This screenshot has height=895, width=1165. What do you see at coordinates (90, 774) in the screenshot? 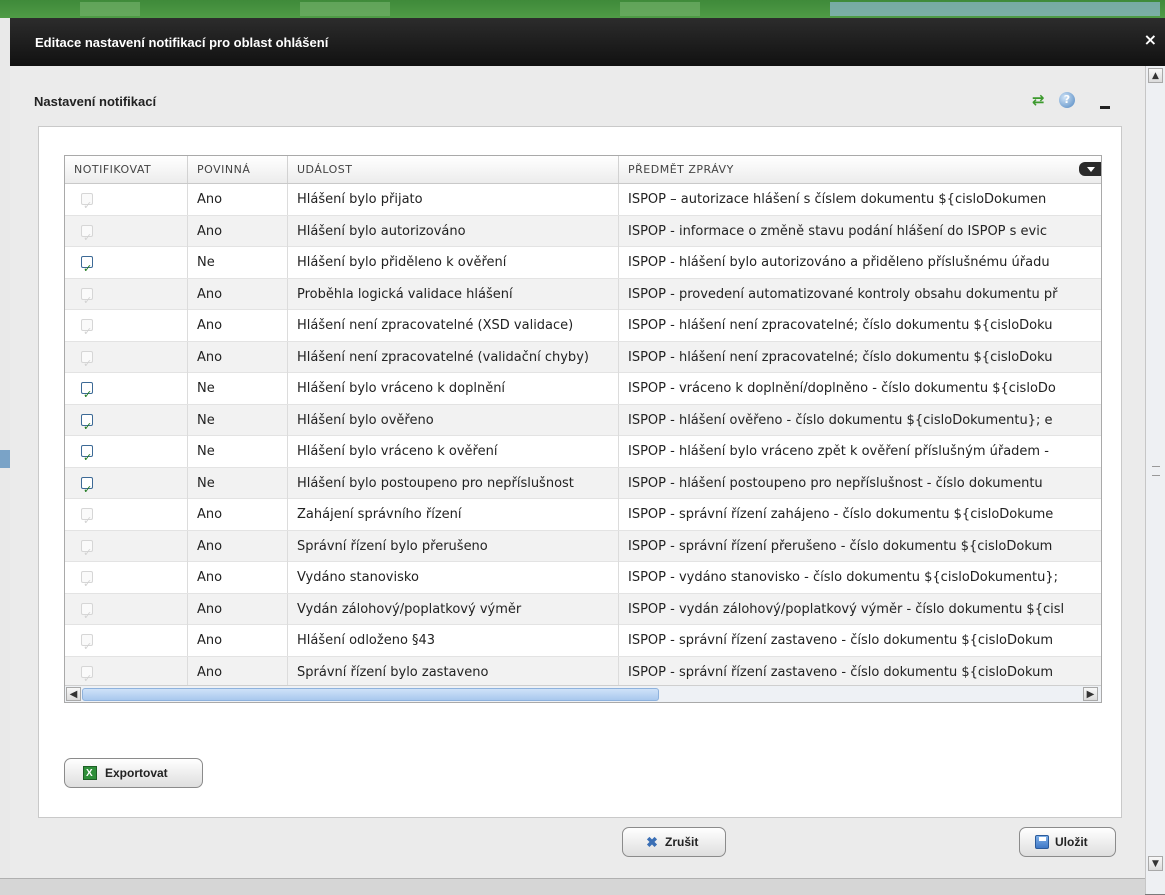
I see `excel-icon` at bounding box center [90, 774].